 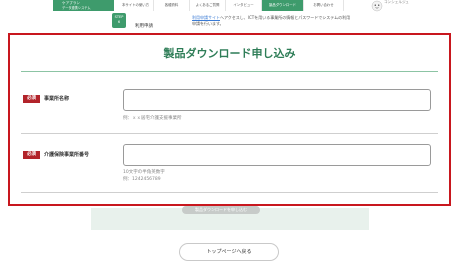 What do you see at coordinates (283, 5) in the screenshot?
I see `nav-item-product-download: 製品ダウンロード` at bounding box center [283, 5].